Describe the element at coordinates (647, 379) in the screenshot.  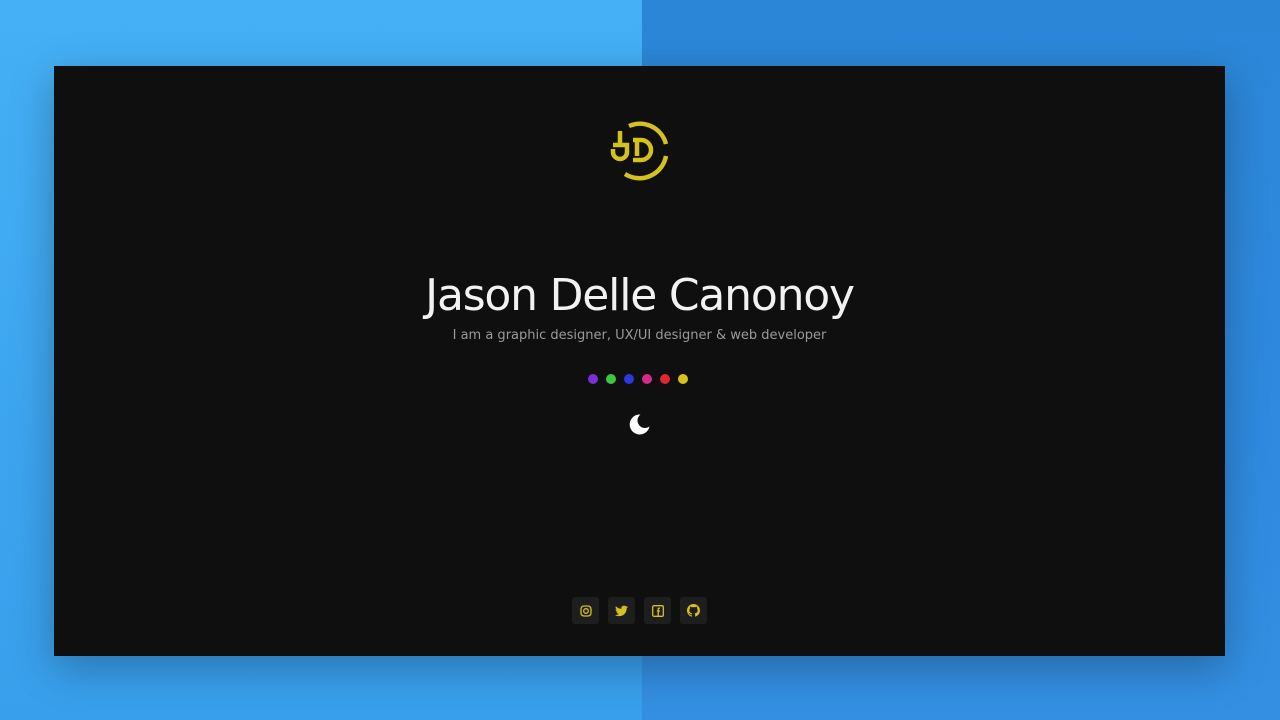
I see `color-dot-pink` at that location.